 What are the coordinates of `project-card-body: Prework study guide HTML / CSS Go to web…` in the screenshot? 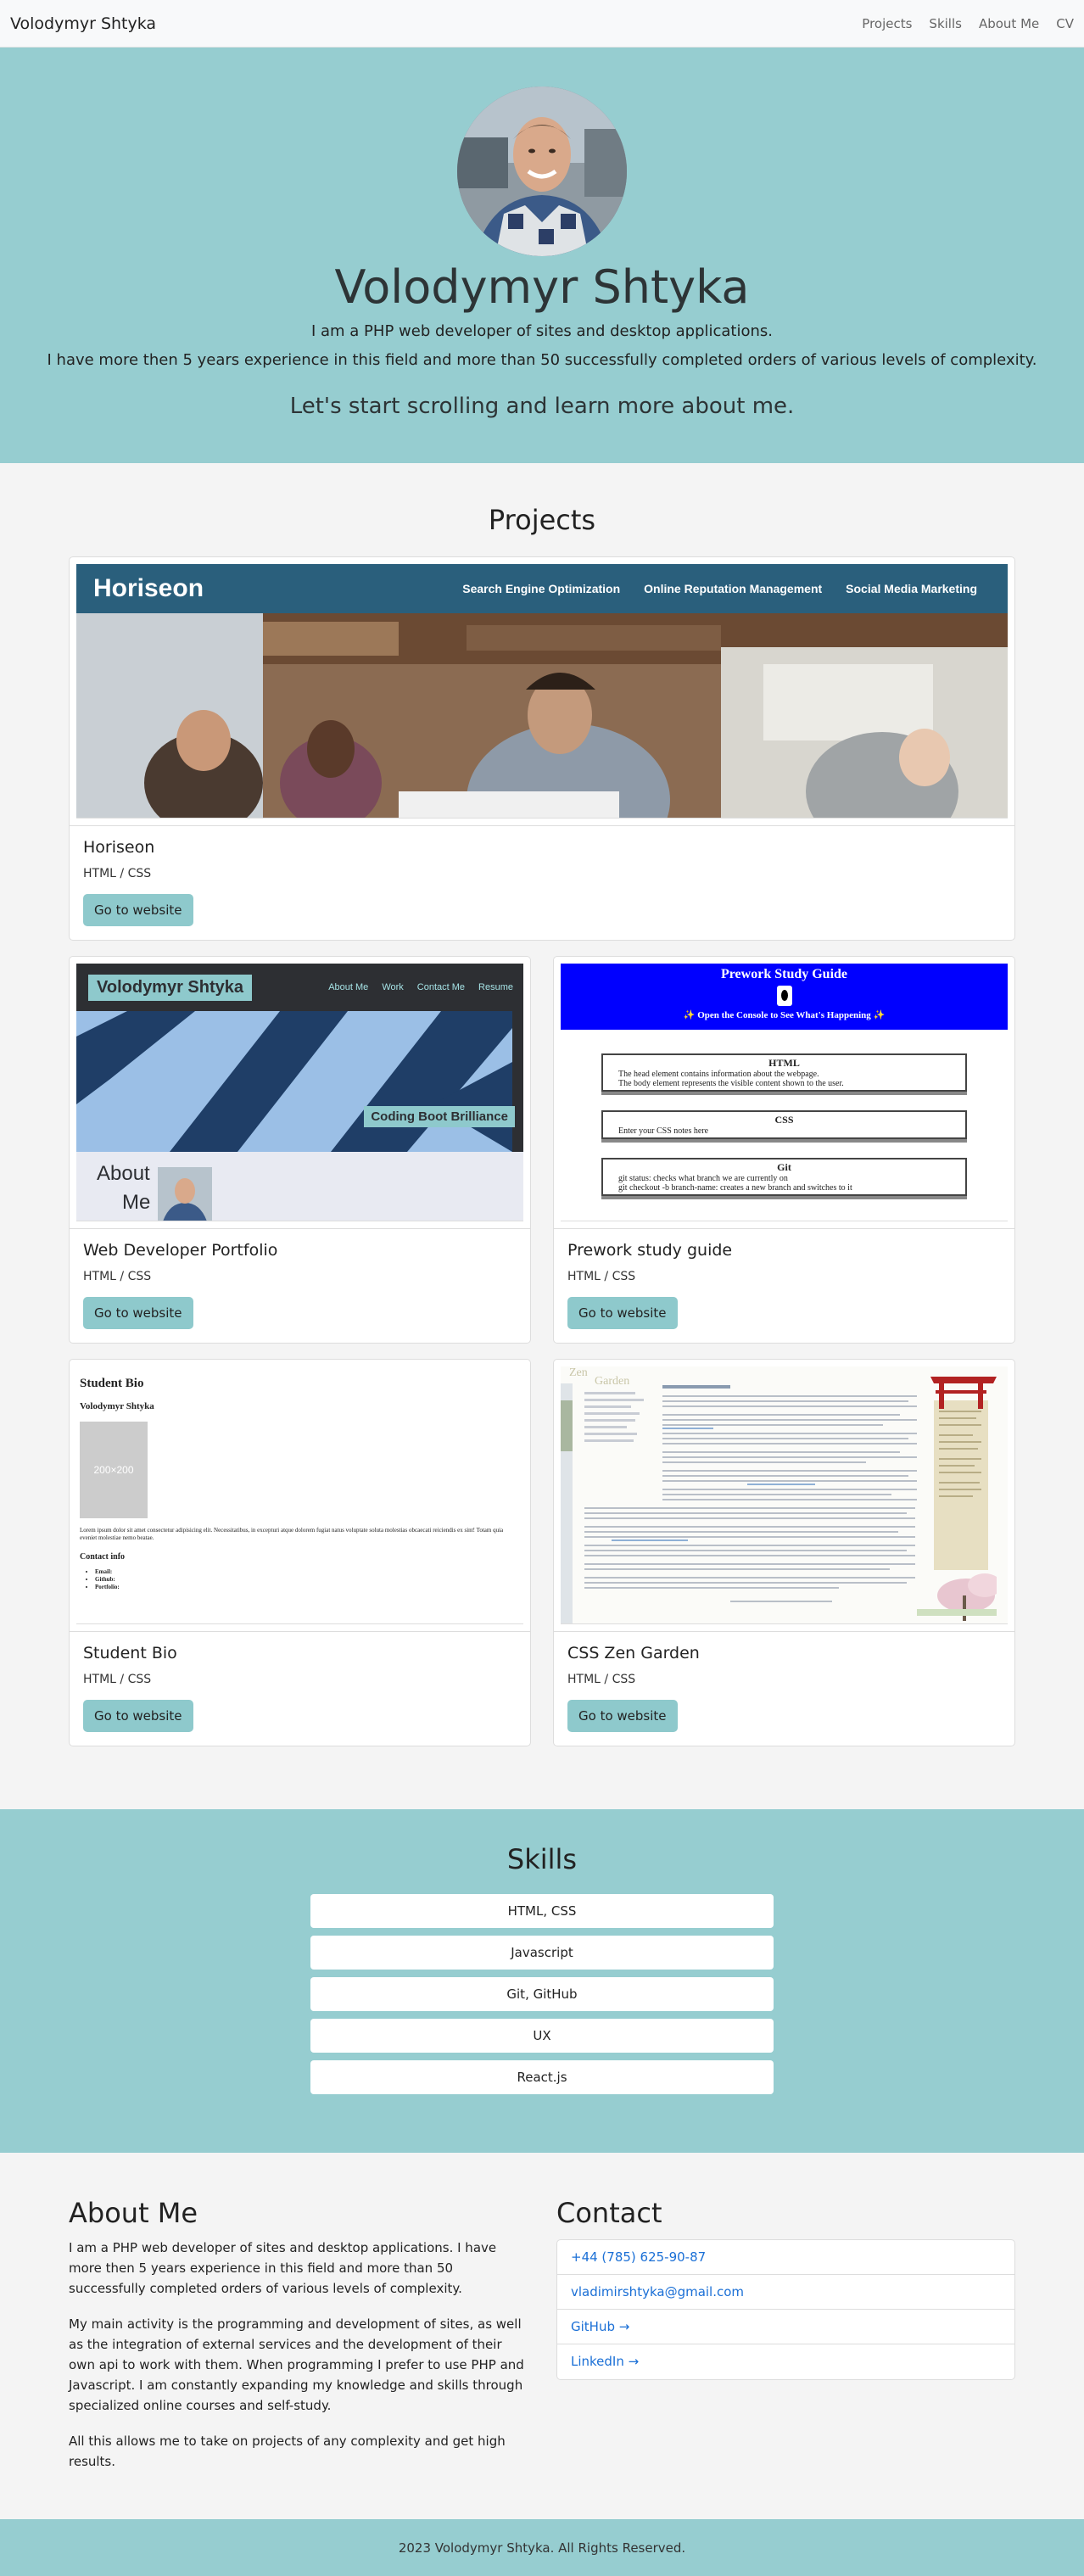 It's located at (784, 1285).